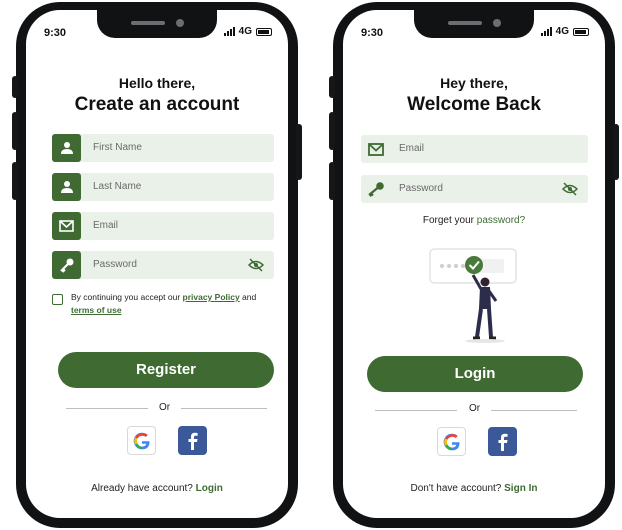  Describe the element at coordinates (117, 186) in the screenshot. I see `last-name-placeholder: Last Name` at that location.